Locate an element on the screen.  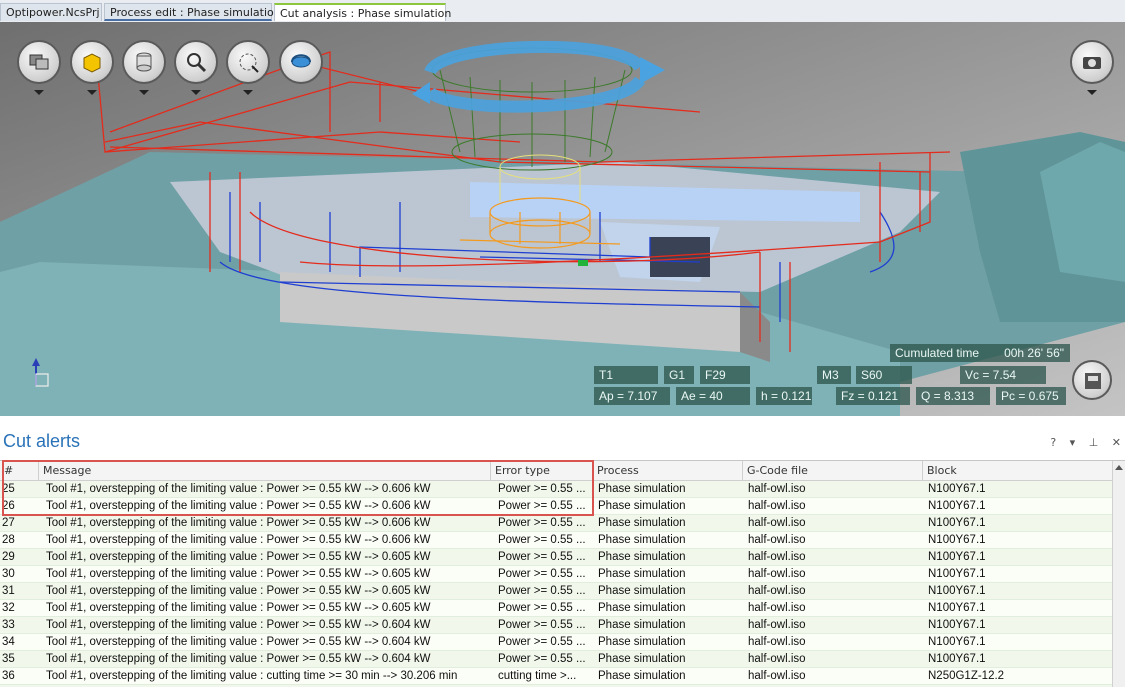
cell-number: 31 is located at coordinates (8, 591).